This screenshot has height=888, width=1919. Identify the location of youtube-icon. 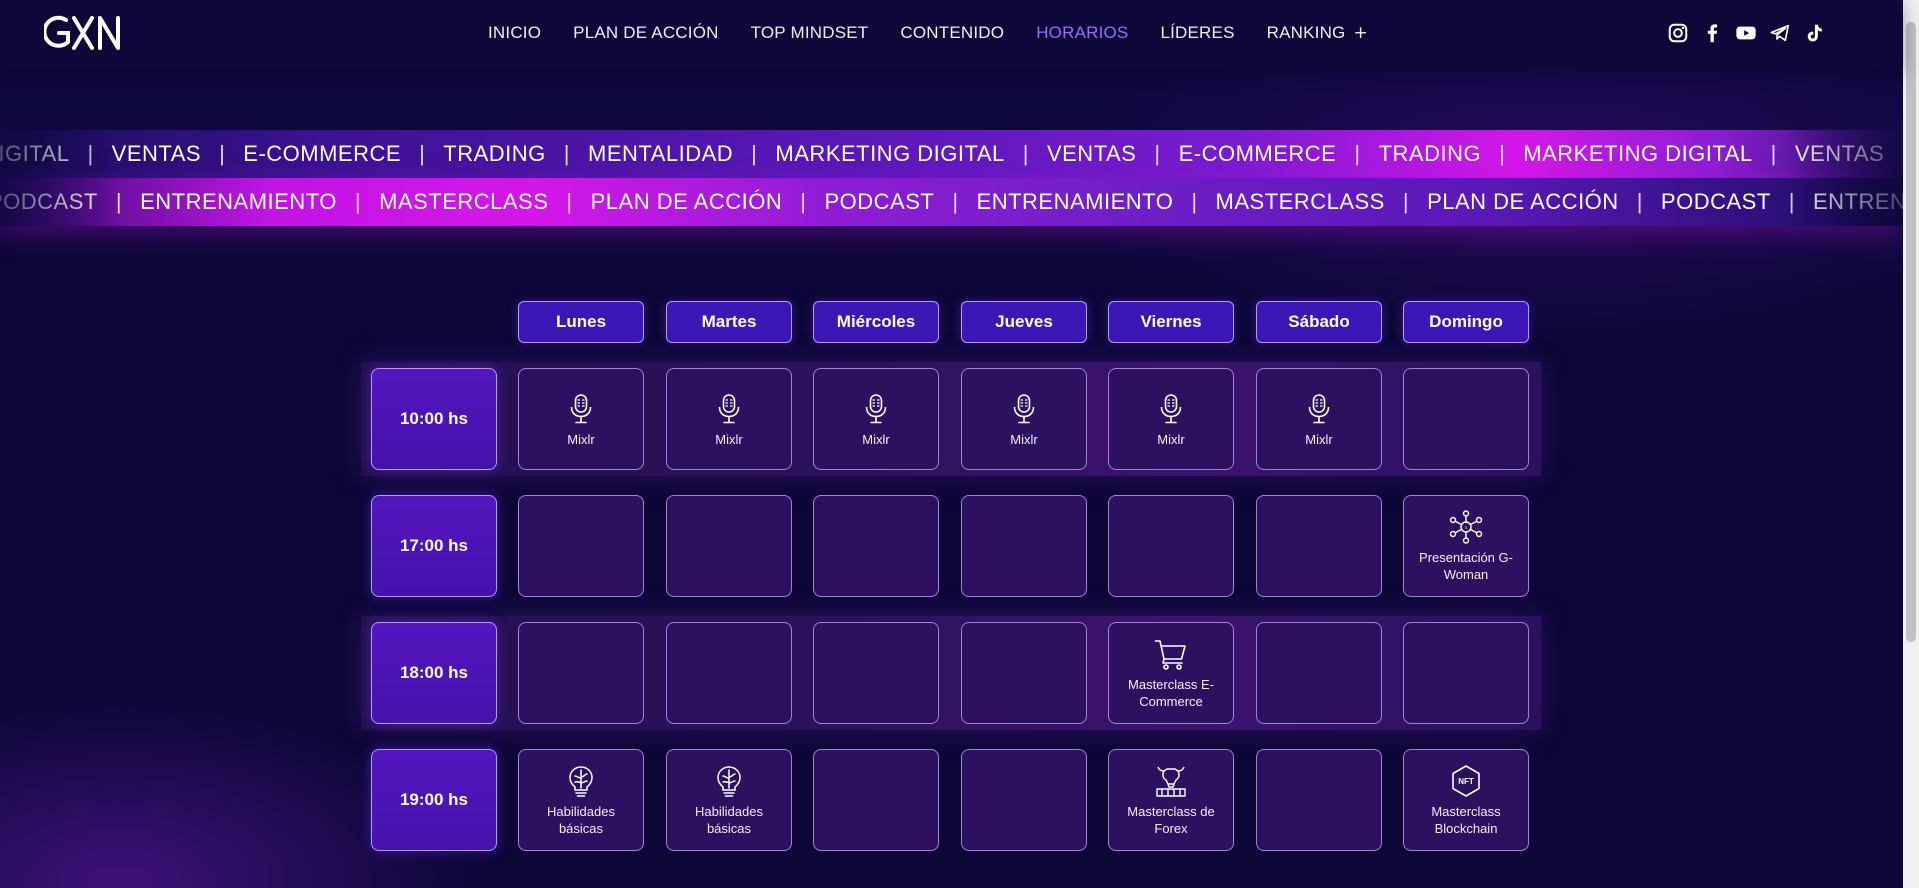
(1746, 33).